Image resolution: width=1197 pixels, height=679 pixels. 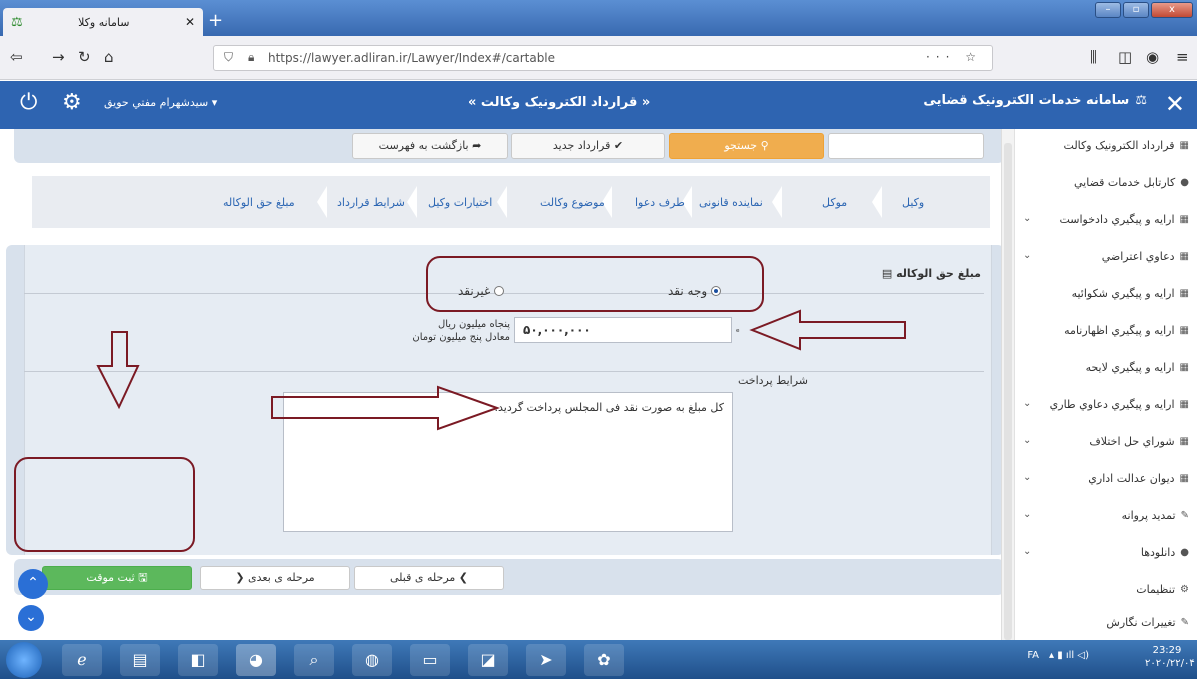 I want to click on sidebar-item-license-renewal: ✎ تمديد پروانه, so click(x=1155, y=515).